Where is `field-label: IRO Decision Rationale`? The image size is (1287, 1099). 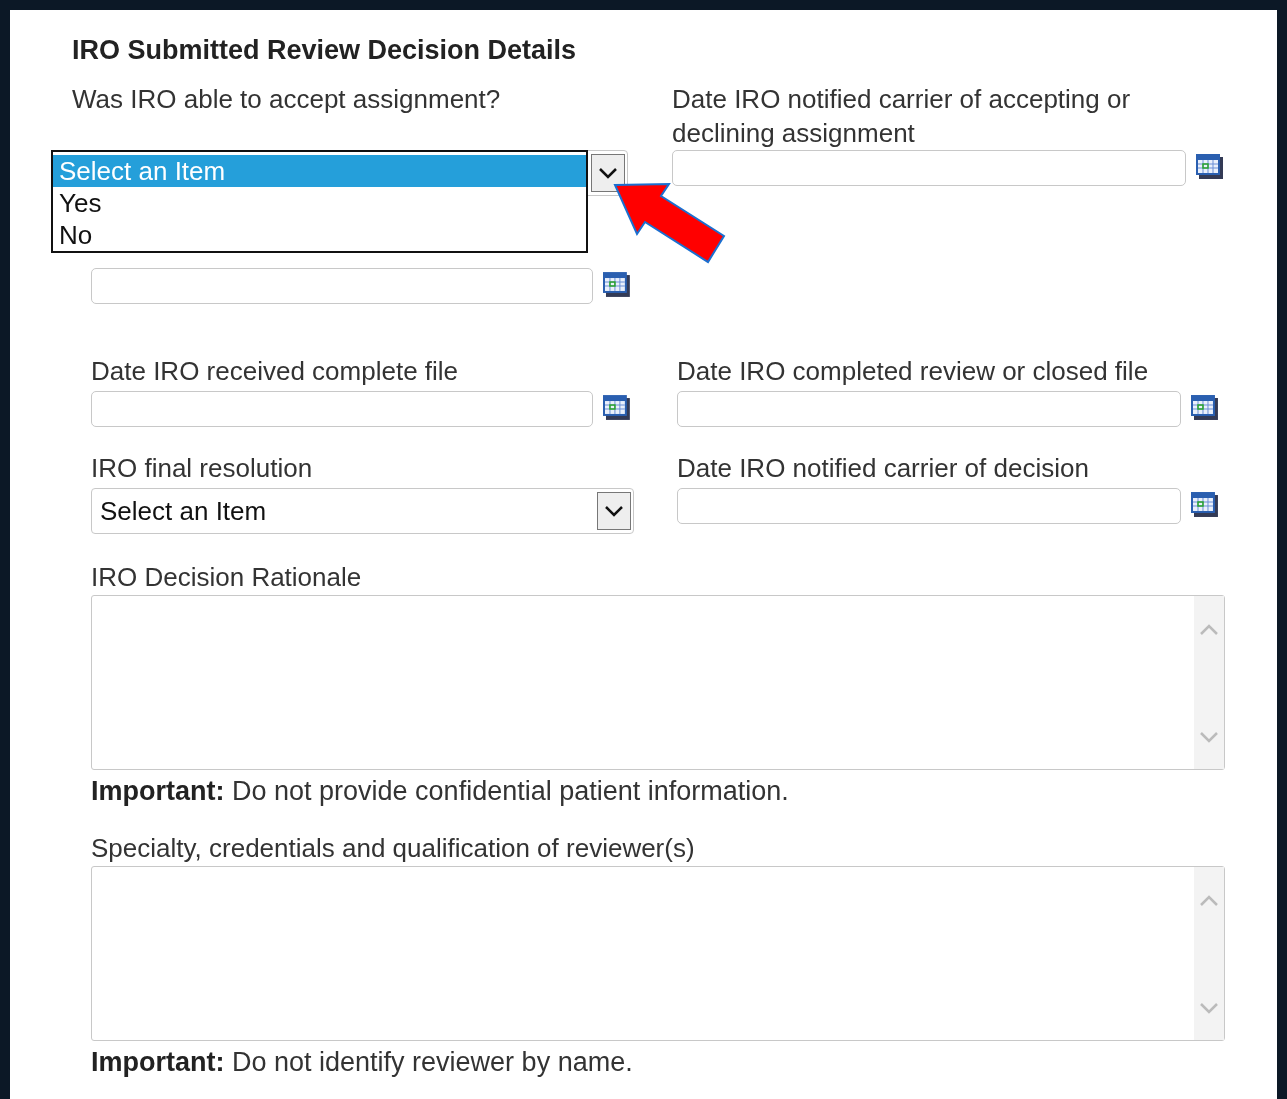 field-label: IRO Decision Rationale is located at coordinates (227, 577).